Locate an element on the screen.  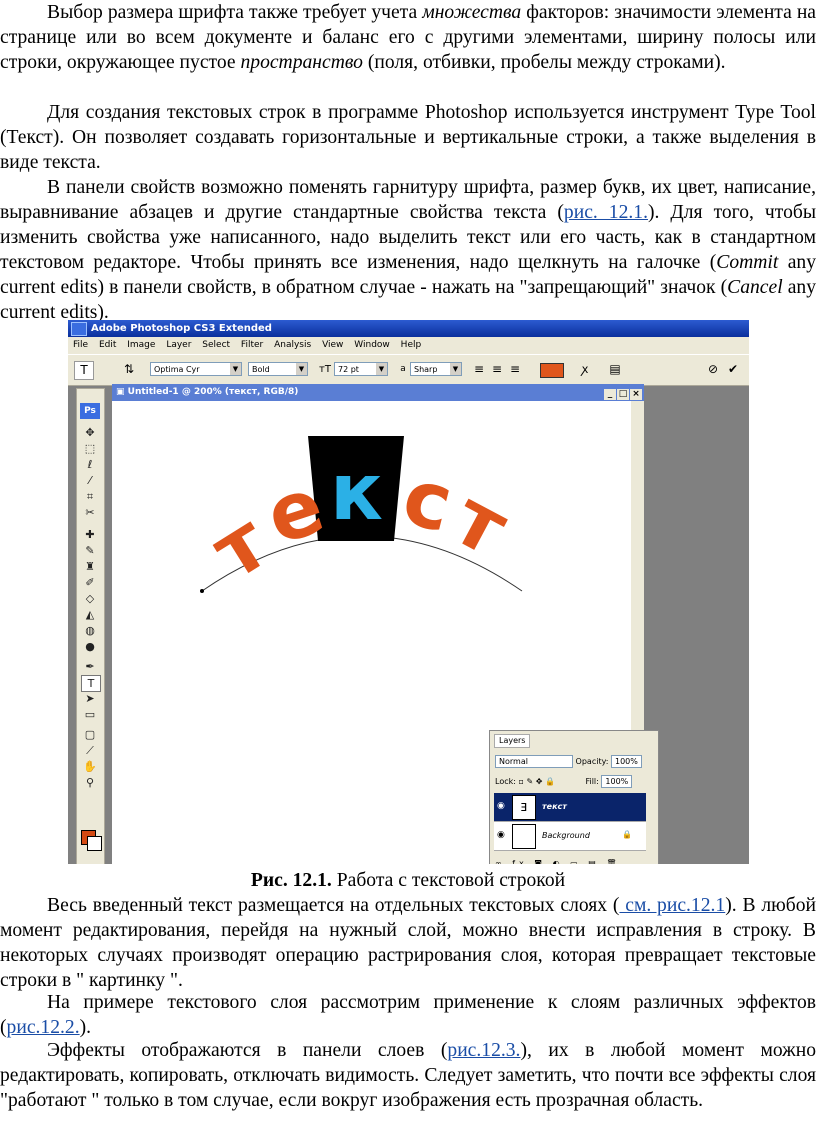
menu-edit: Edit is located at coordinates (107, 345).